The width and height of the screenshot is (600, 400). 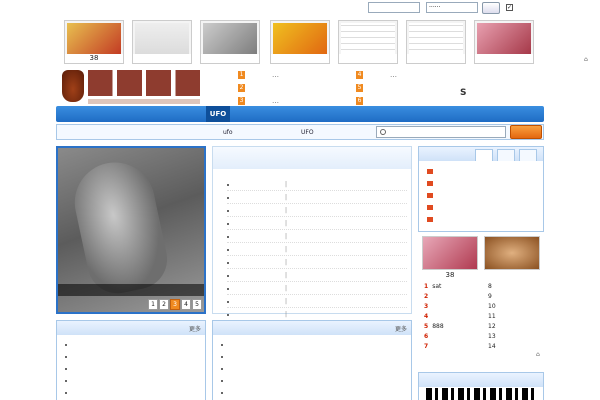 What do you see at coordinates (449, 316) in the screenshot?
I see `ranked-item: 4` at bounding box center [449, 316].